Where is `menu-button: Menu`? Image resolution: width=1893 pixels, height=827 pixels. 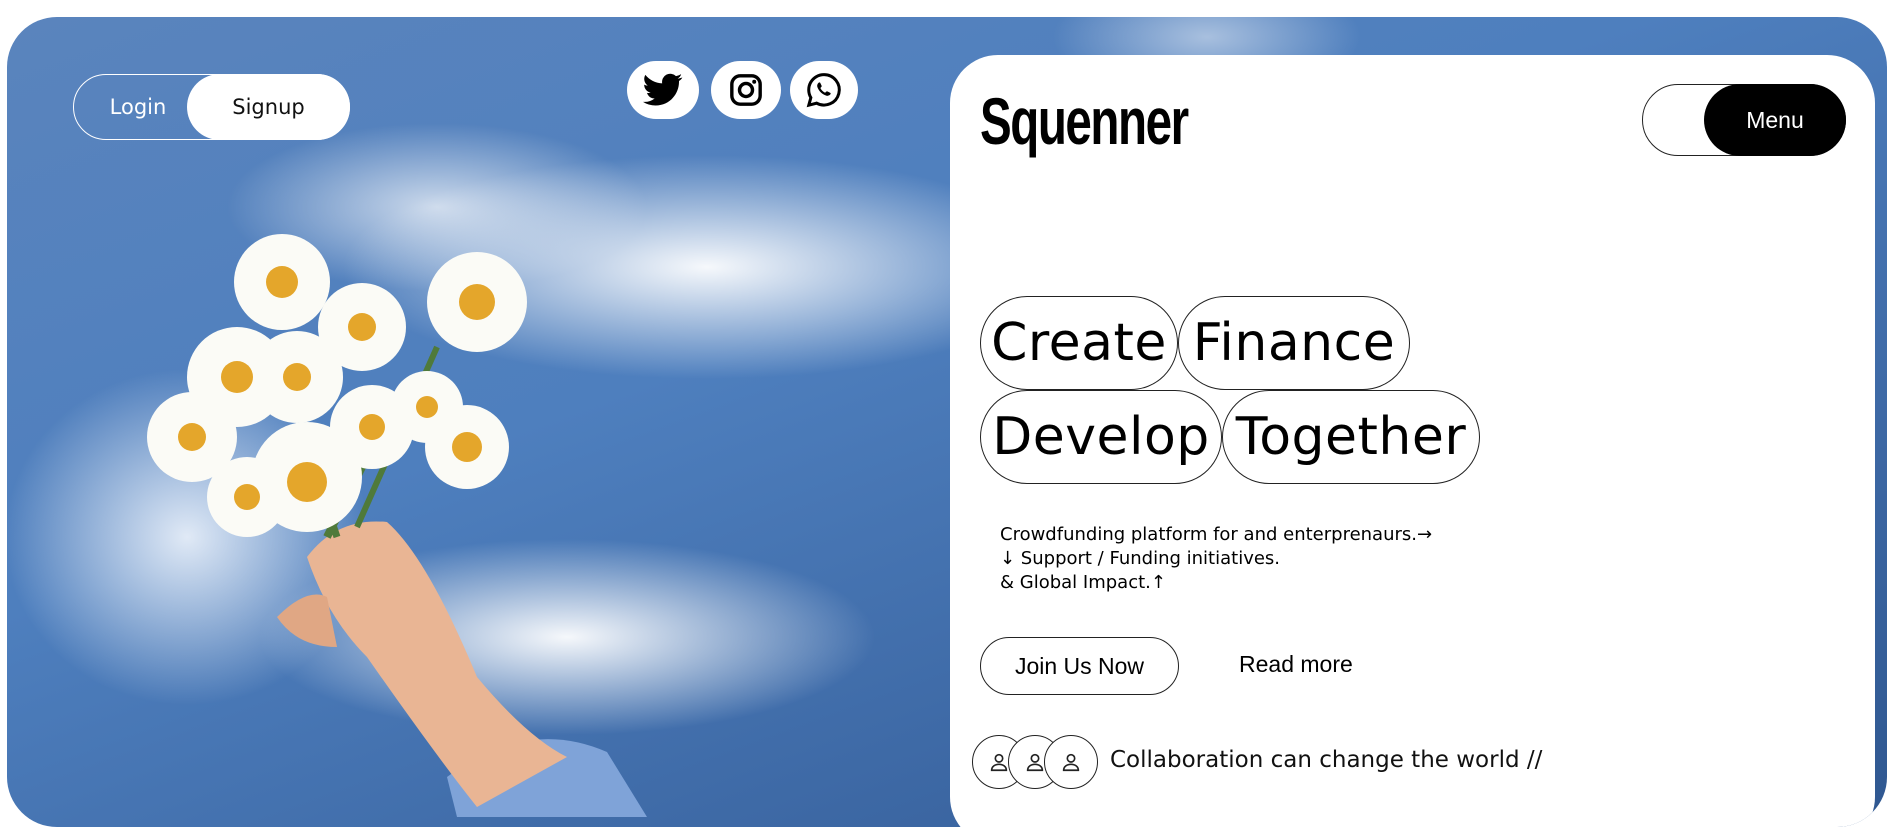 menu-button: Menu is located at coordinates (1775, 120).